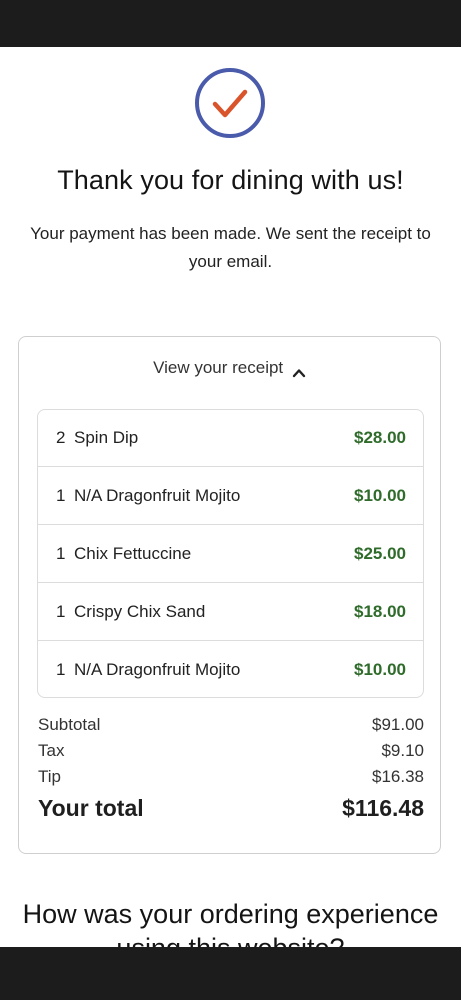  What do you see at coordinates (230, 612) in the screenshot?
I see `receipt-item-row: 1 Crispy Chix Sand $18.00` at bounding box center [230, 612].